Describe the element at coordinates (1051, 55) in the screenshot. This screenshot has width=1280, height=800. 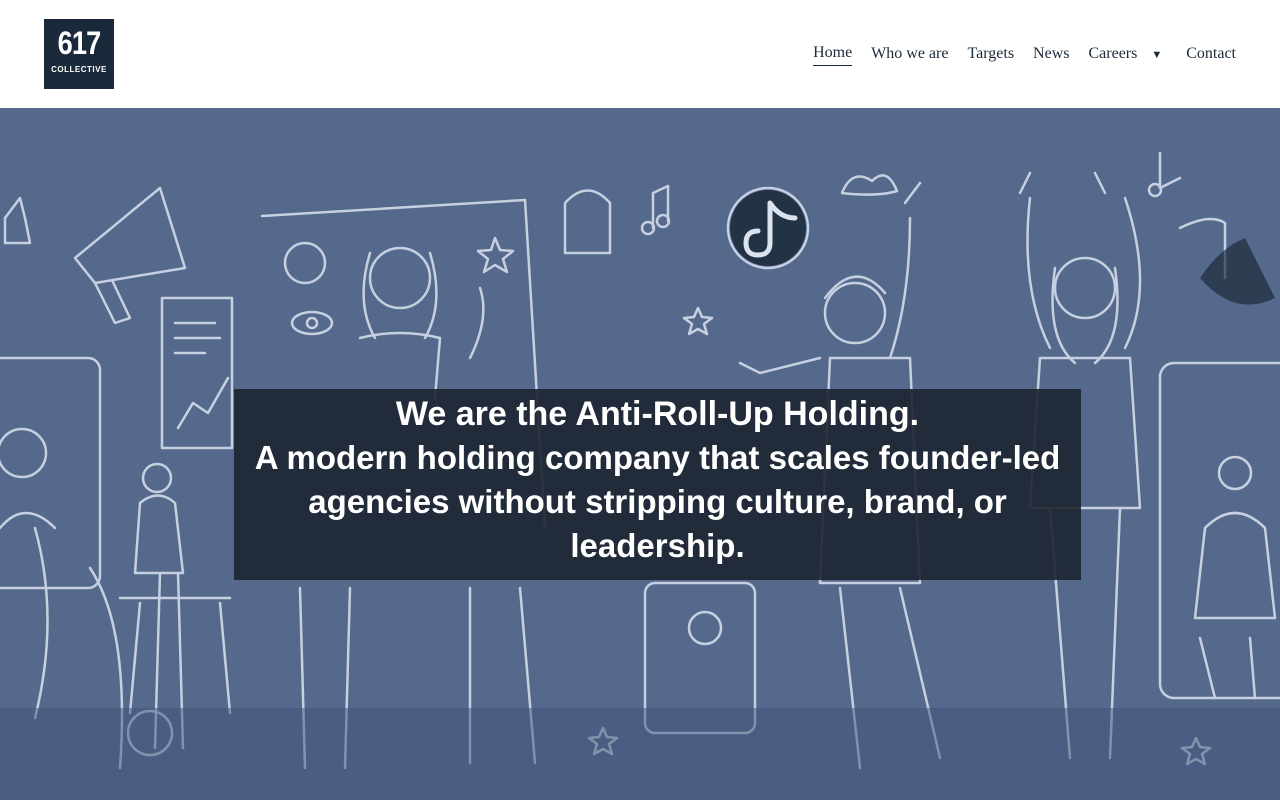
I see `nav-news: News` at that location.